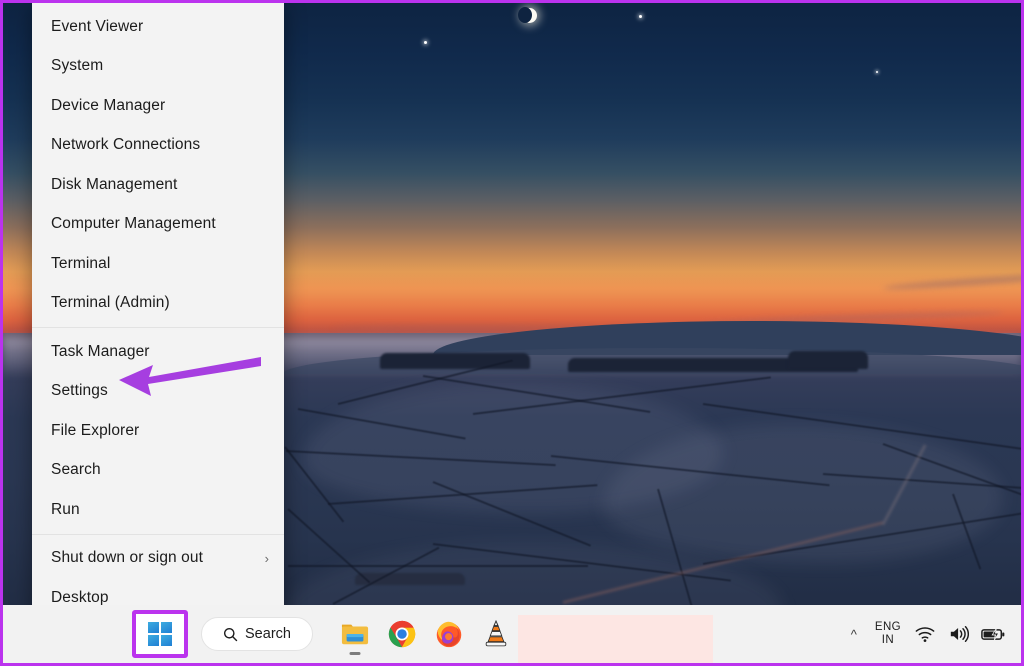 The width and height of the screenshot is (1024, 666). I want to click on language-indicator: ENG IN, so click(888, 634).